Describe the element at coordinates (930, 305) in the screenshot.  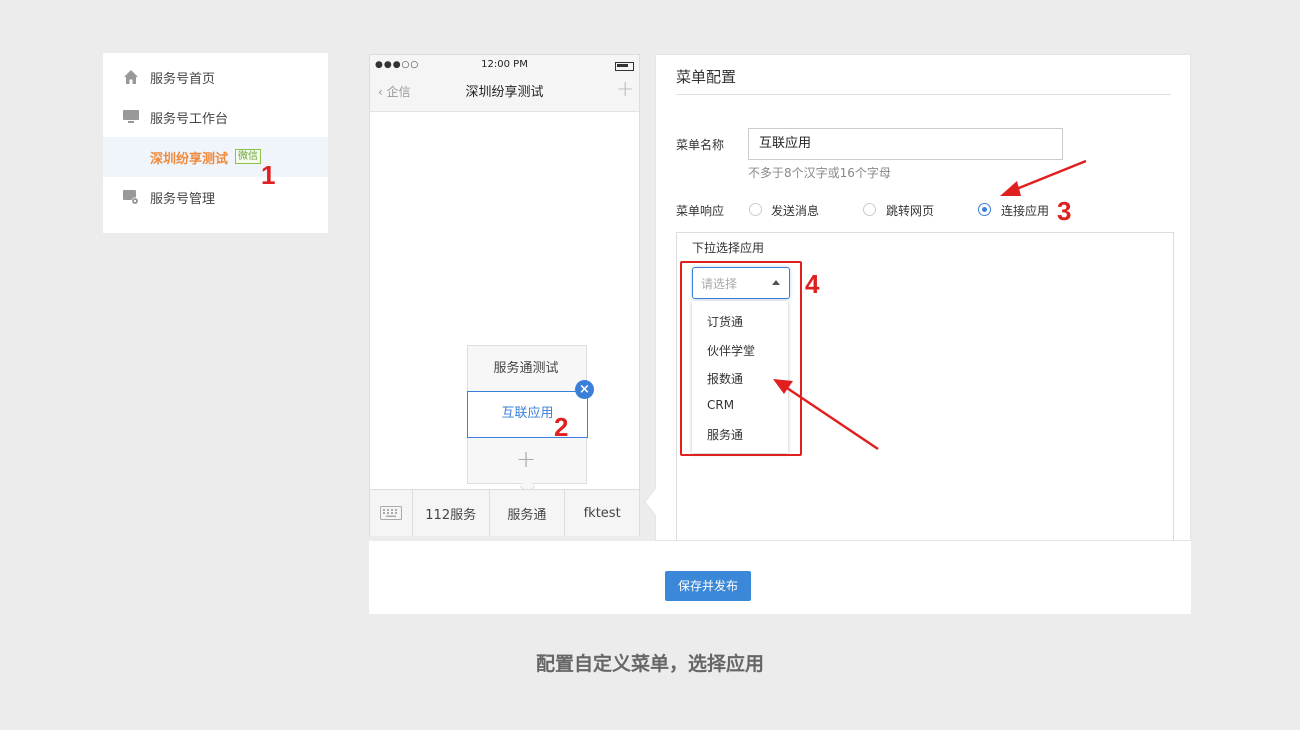
I see `annotation-arrows` at that location.